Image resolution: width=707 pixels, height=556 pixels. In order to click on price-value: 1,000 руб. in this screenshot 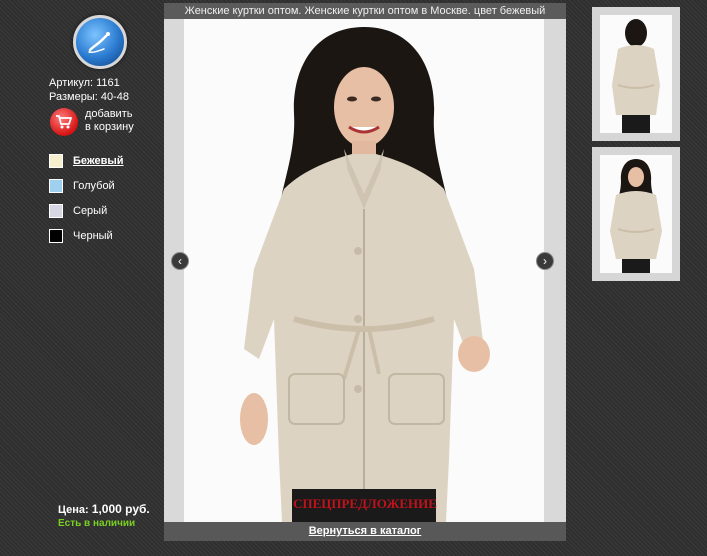, I will do `click(120, 509)`.